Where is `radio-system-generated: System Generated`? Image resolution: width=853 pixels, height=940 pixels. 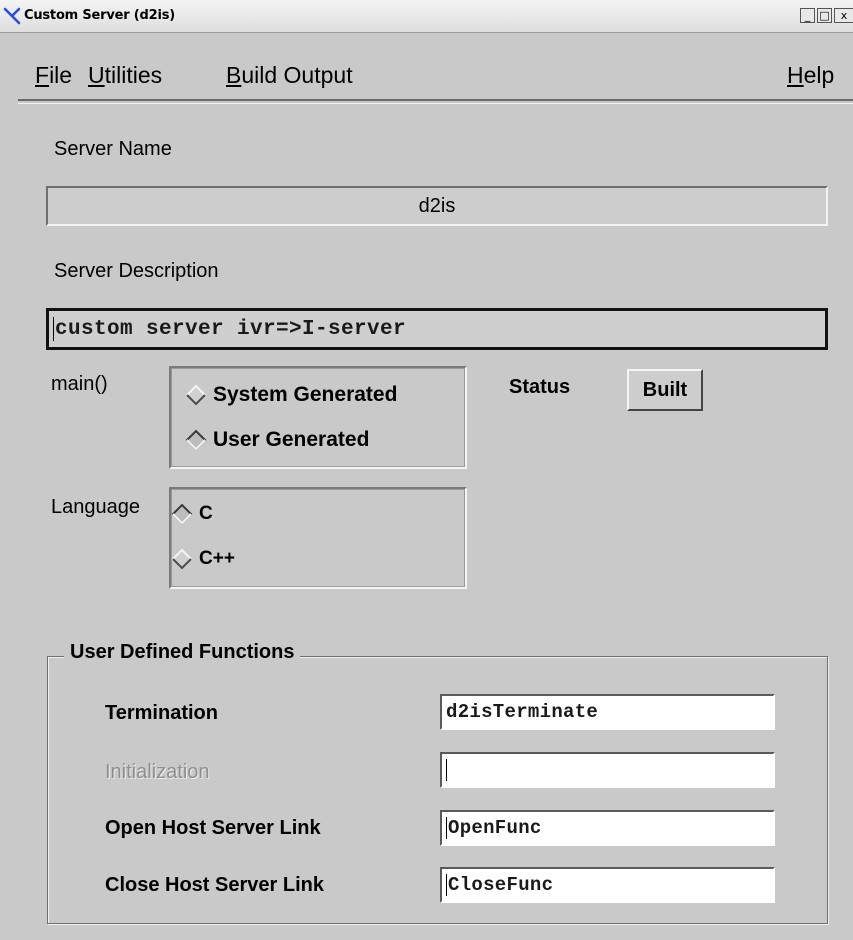 radio-system-generated: System Generated is located at coordinates (291, 395).